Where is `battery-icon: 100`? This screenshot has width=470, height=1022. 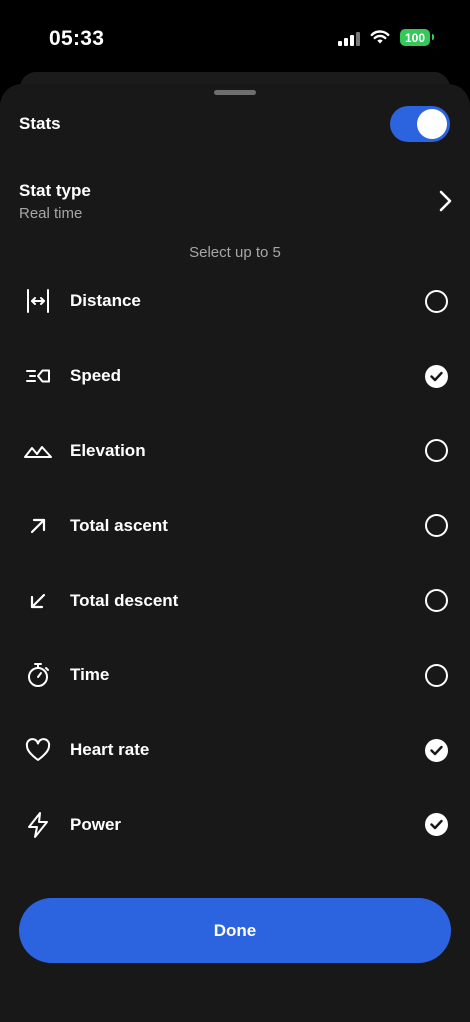
battery-icon: 100 is located at coordinates (417, 37).